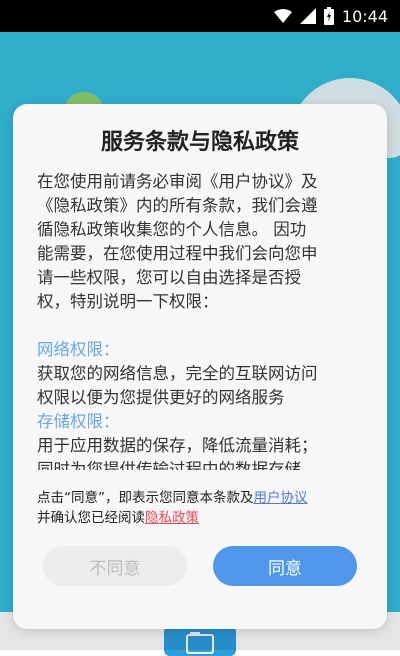 The height and width of the screenshot is (656, 400). I want to click on intro-line: 请一些权限，您可以自由选择是否授, so click(169, 277).